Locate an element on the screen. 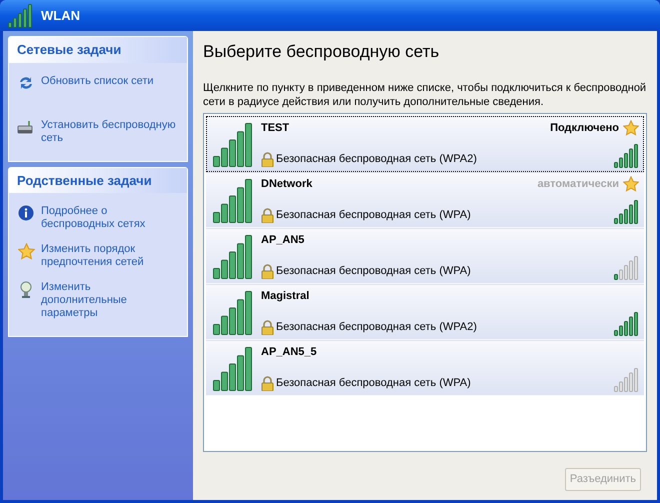  panel-header: Родственные задачи is located at coordinates (98, 180).